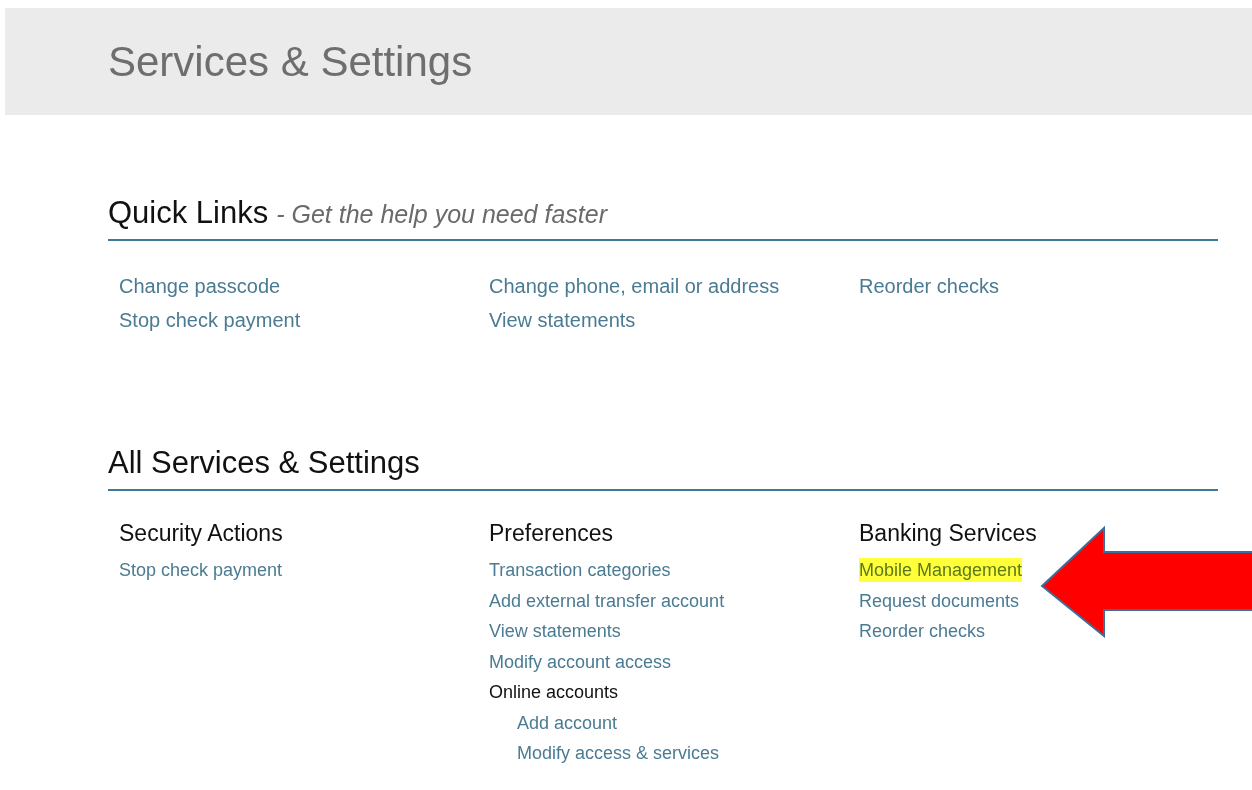 This screenshot has width=1252, height=790. What do you see at coordinates (210, 320) in the screenshot?
I see `quick-link: Stop check payment` at bounding box center [210, 320].